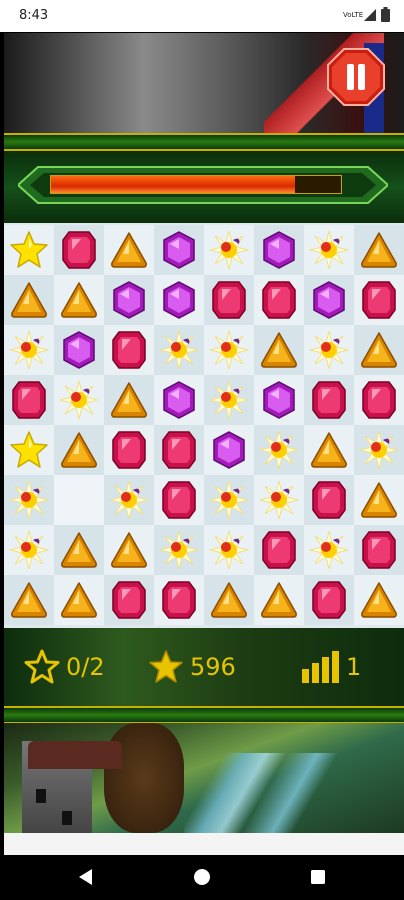  Describe the element at coordinates (356, 77) in the screenshot. I see `pause-button` at that location.